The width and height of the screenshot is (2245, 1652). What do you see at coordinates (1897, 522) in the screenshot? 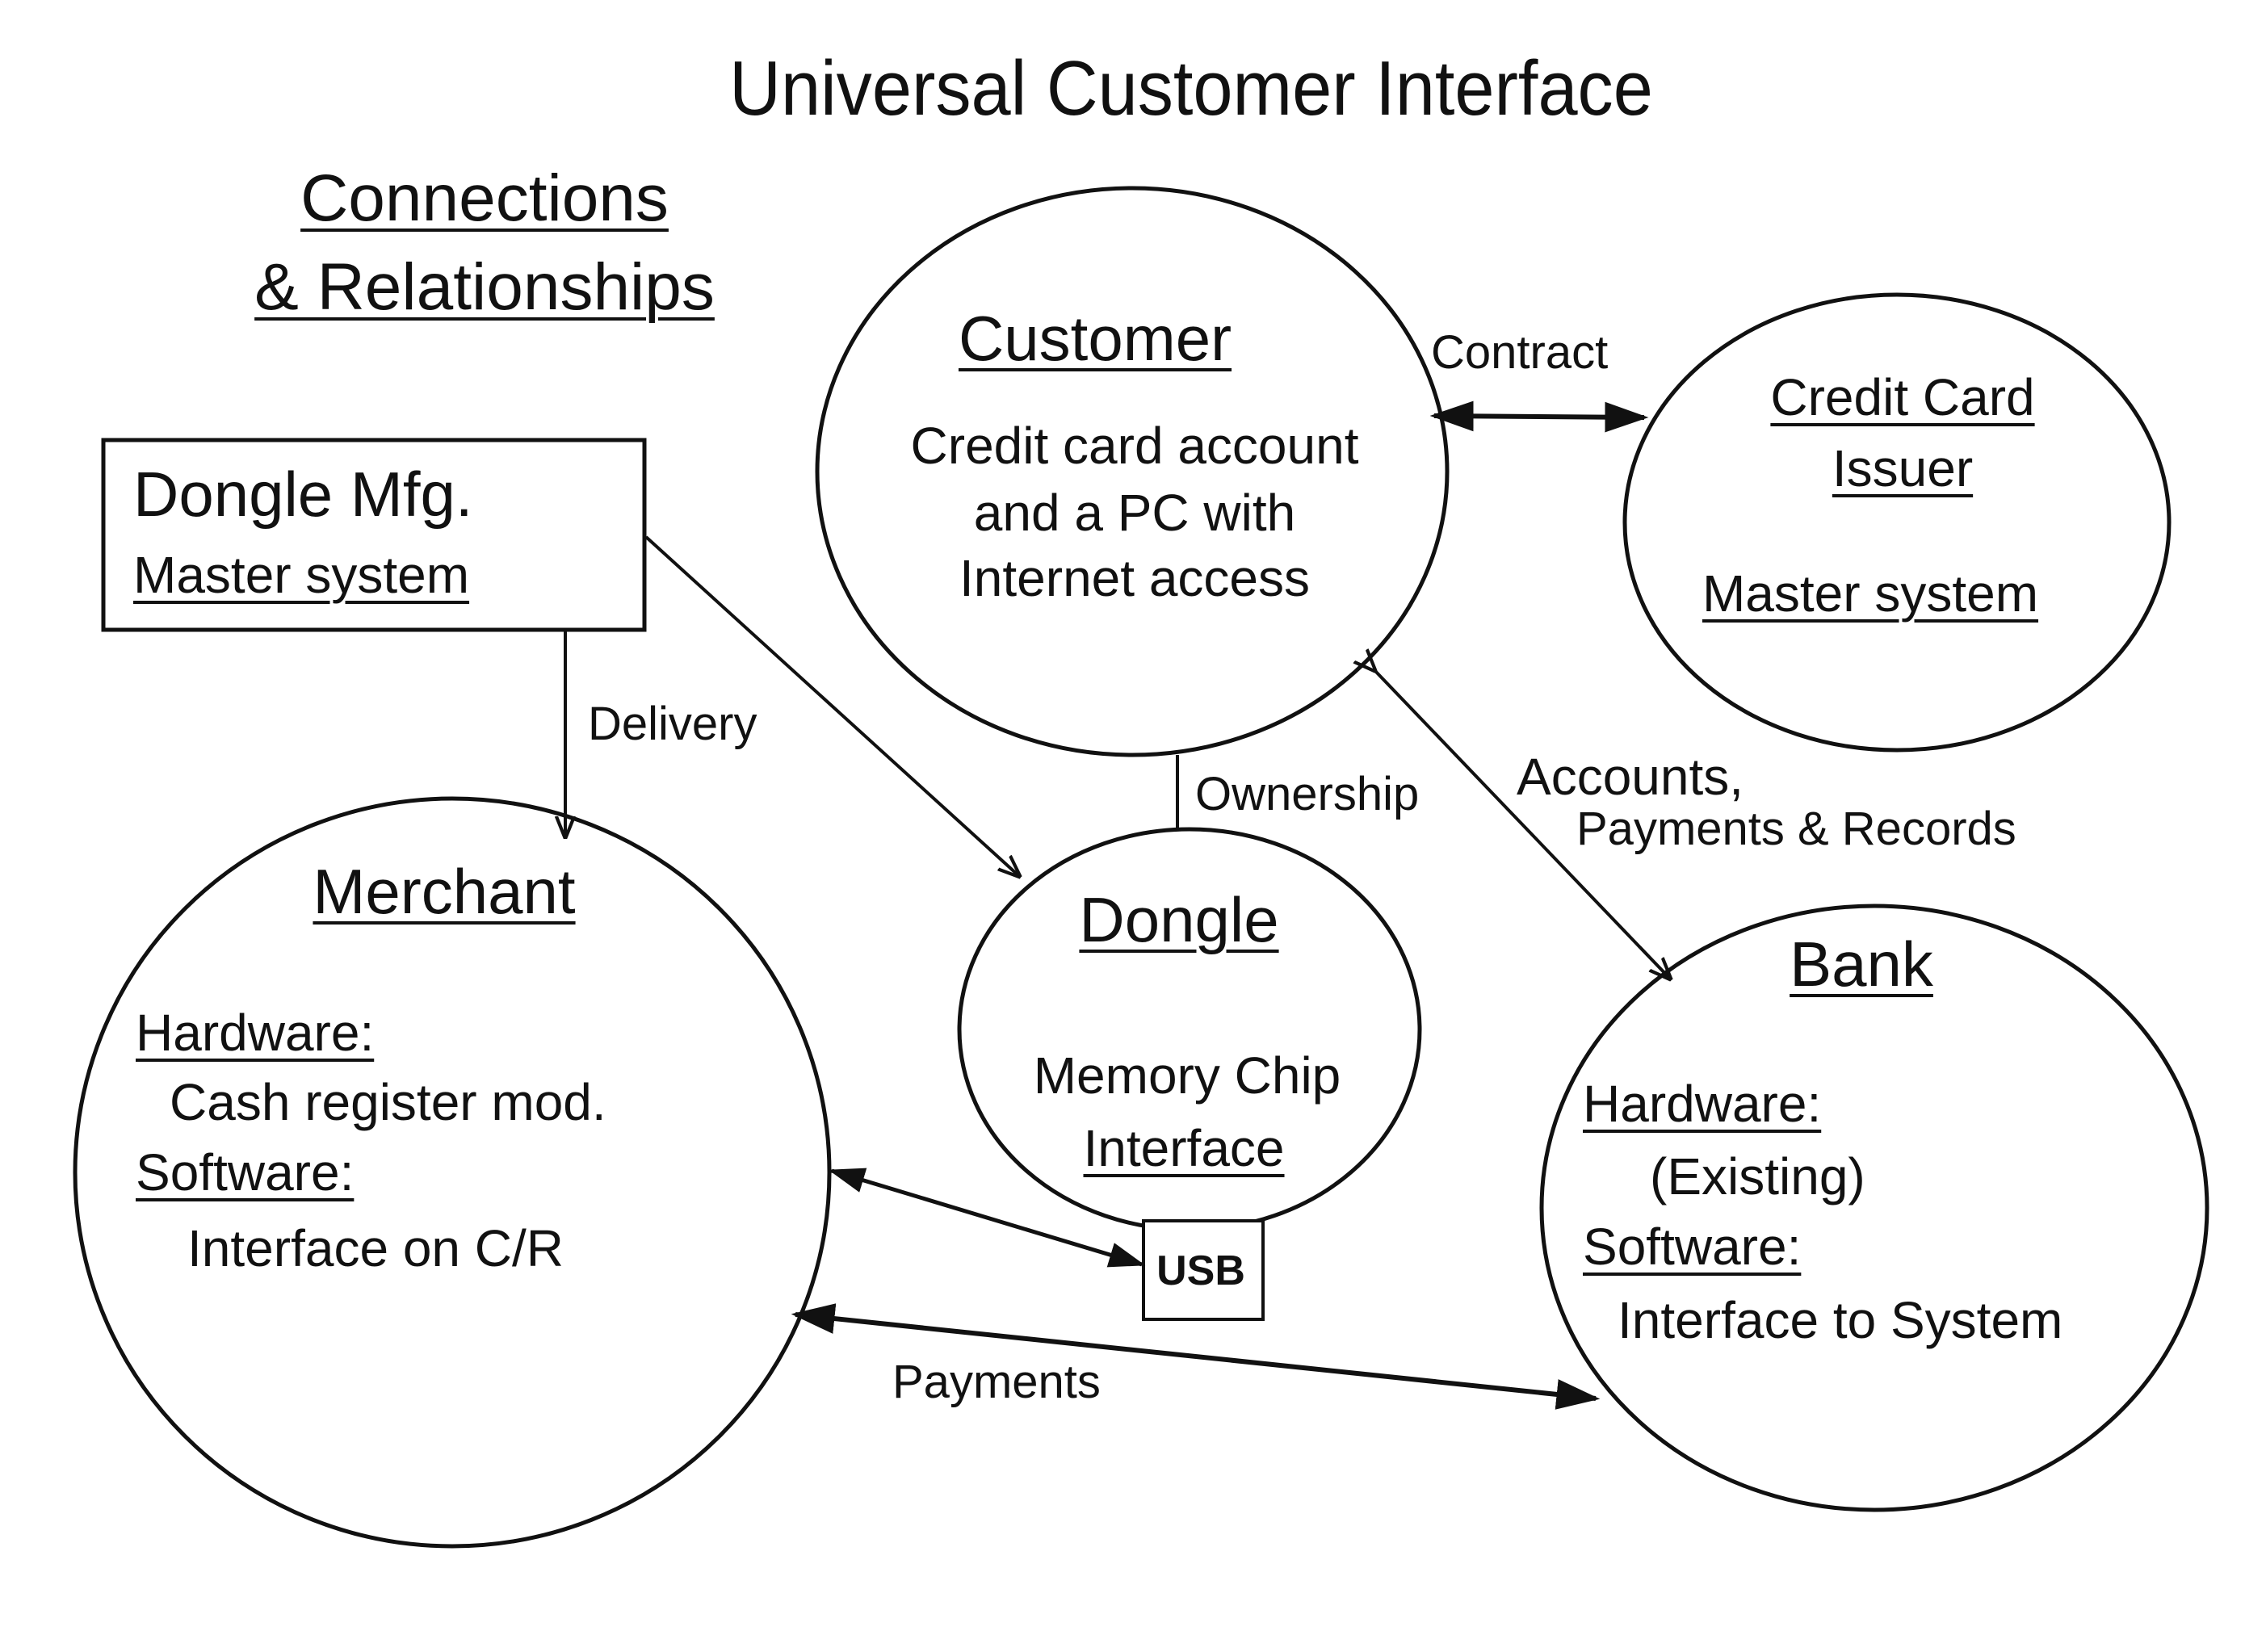
I see `credit-card-issuer-circle` at bounding box center [1897, 522].